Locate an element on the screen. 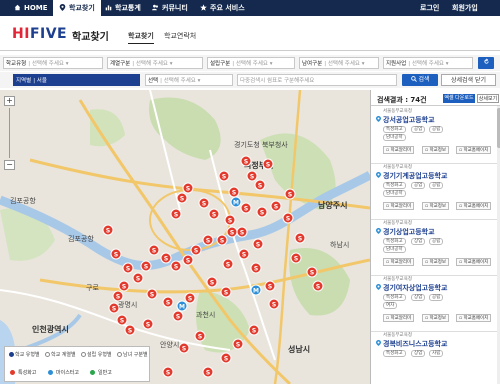 The width and height of the screenshot is (500, 384). detail-view-button: 상세보기 is located at coordinates (488, 98).